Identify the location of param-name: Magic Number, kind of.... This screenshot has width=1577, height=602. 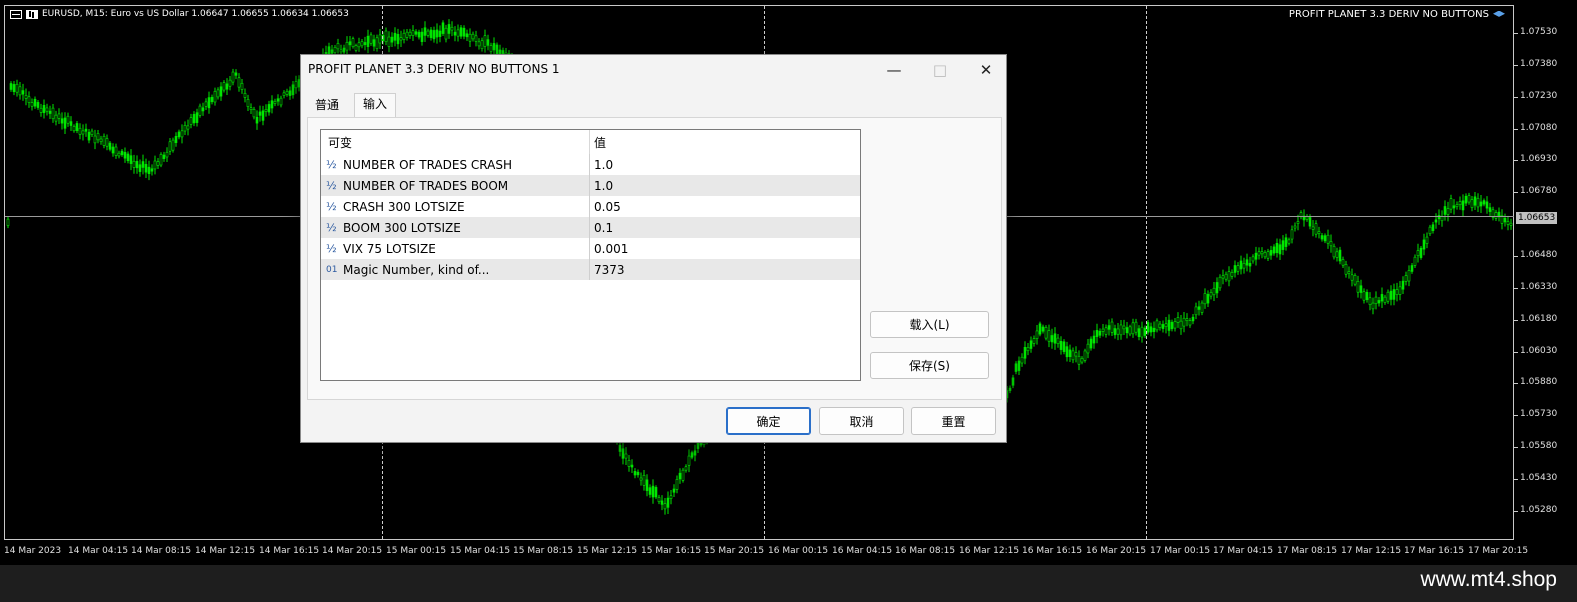
(416, 269).